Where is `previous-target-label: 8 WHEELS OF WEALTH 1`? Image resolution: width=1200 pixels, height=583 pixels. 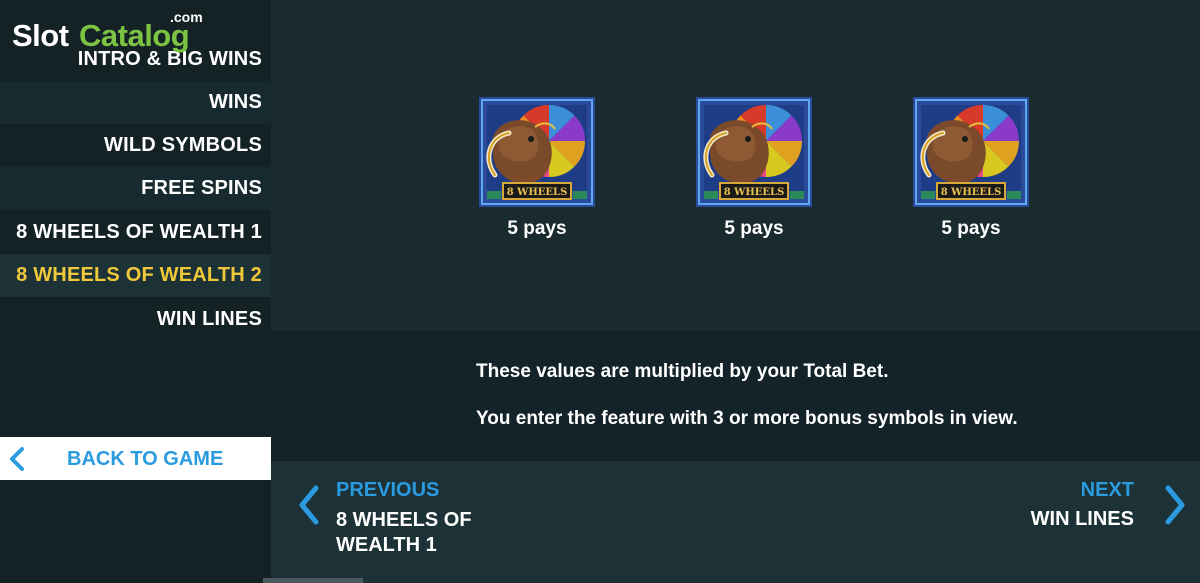
previous-target-label: 8 WHEELS OF WEALTH 1 is located at coordinates (416, 533).